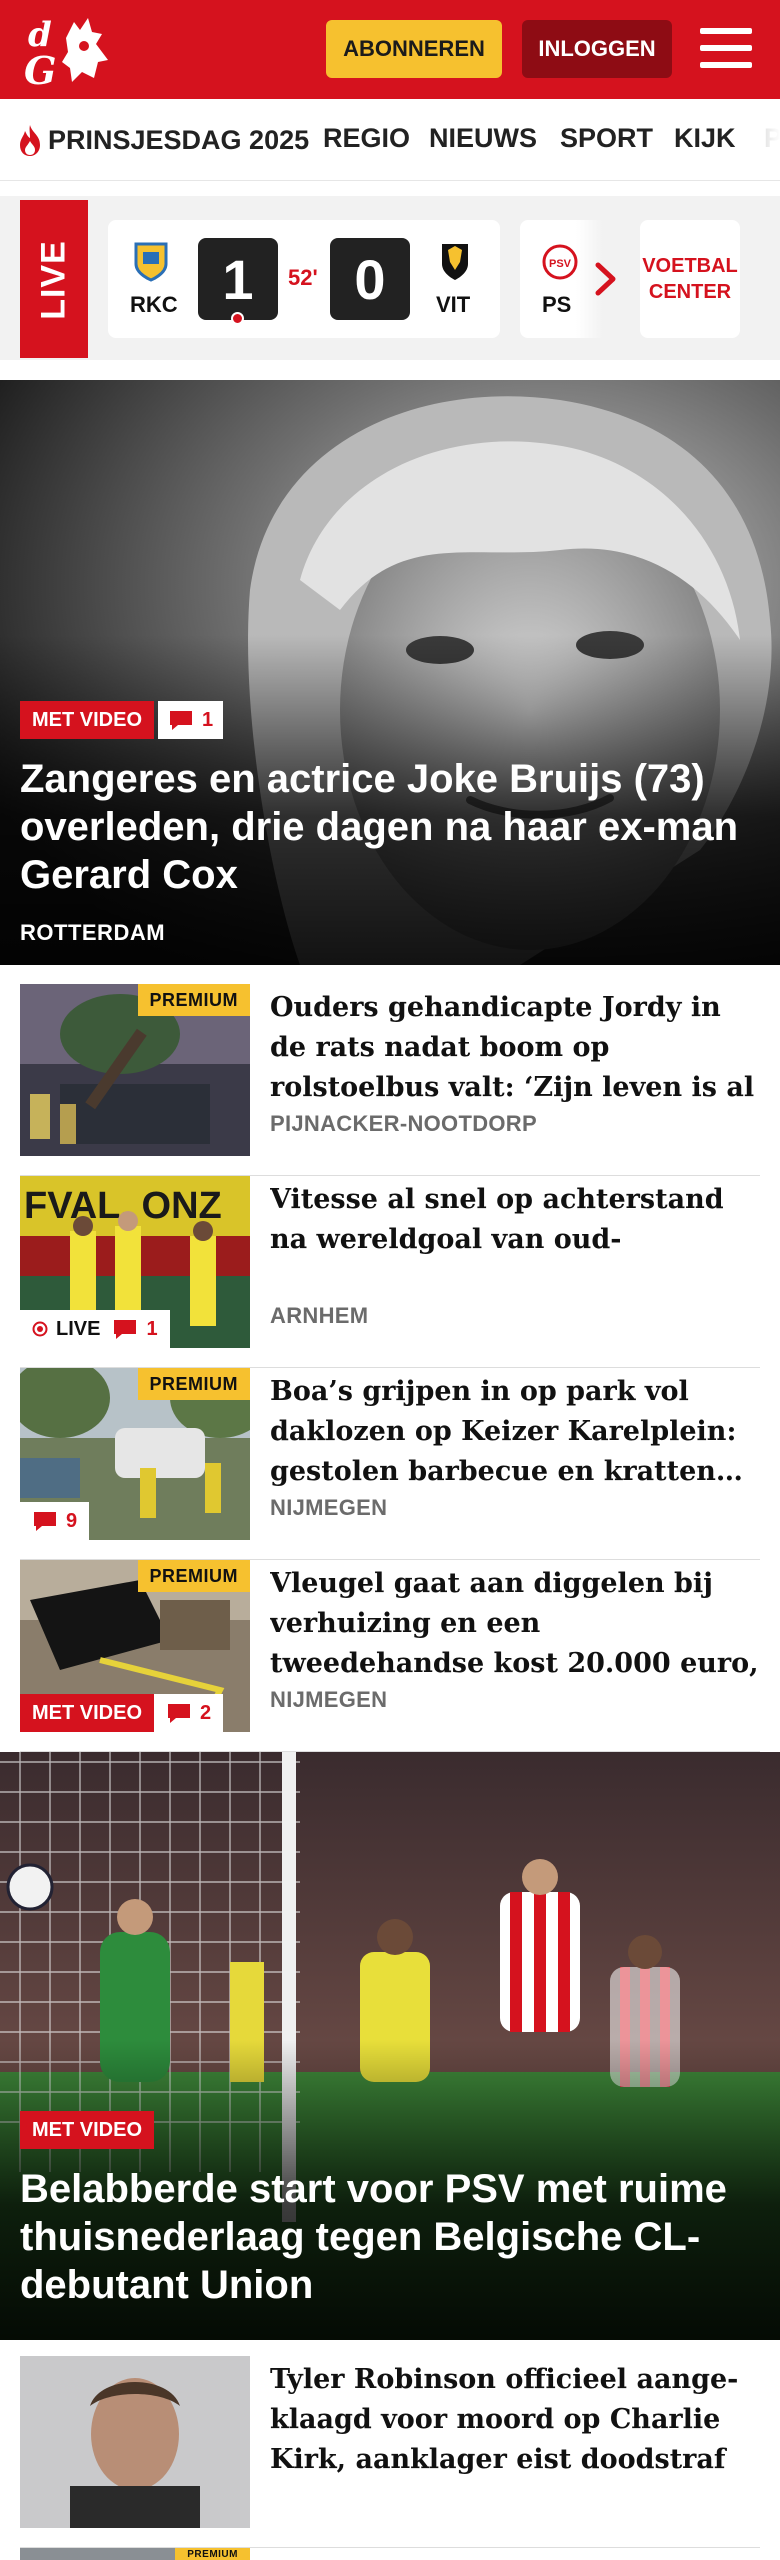 The image size is (780, 2560). I want to click on live-badge-label: LIVE, so click(78, 1328).